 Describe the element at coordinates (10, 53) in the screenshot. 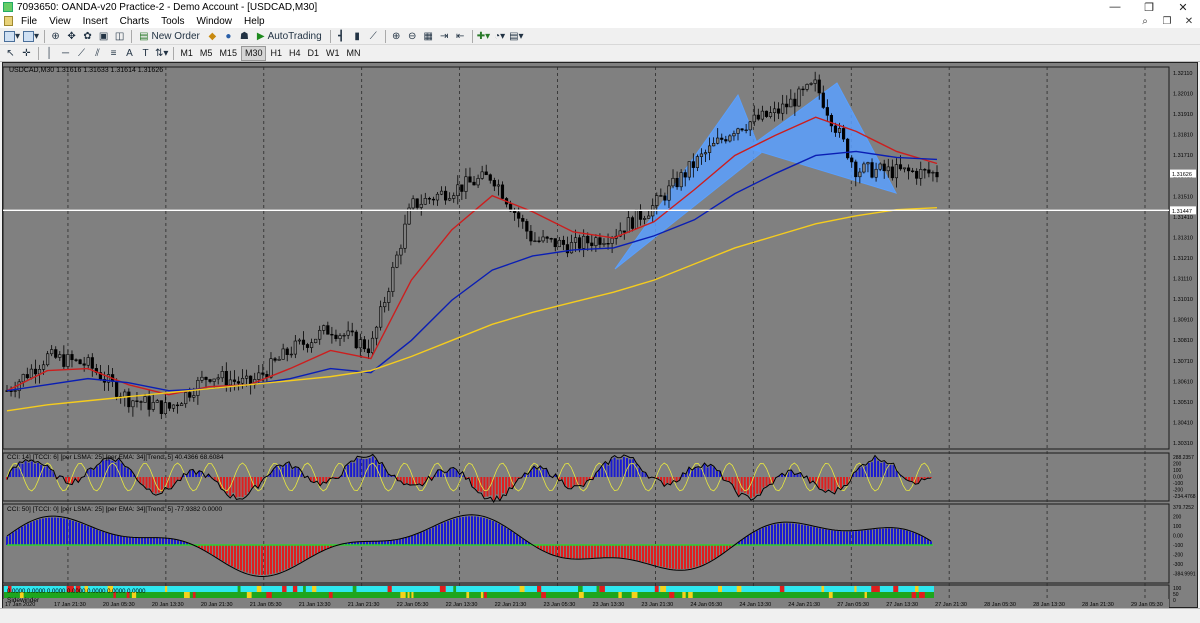

I see `cursor-icon: ↖` at that location.